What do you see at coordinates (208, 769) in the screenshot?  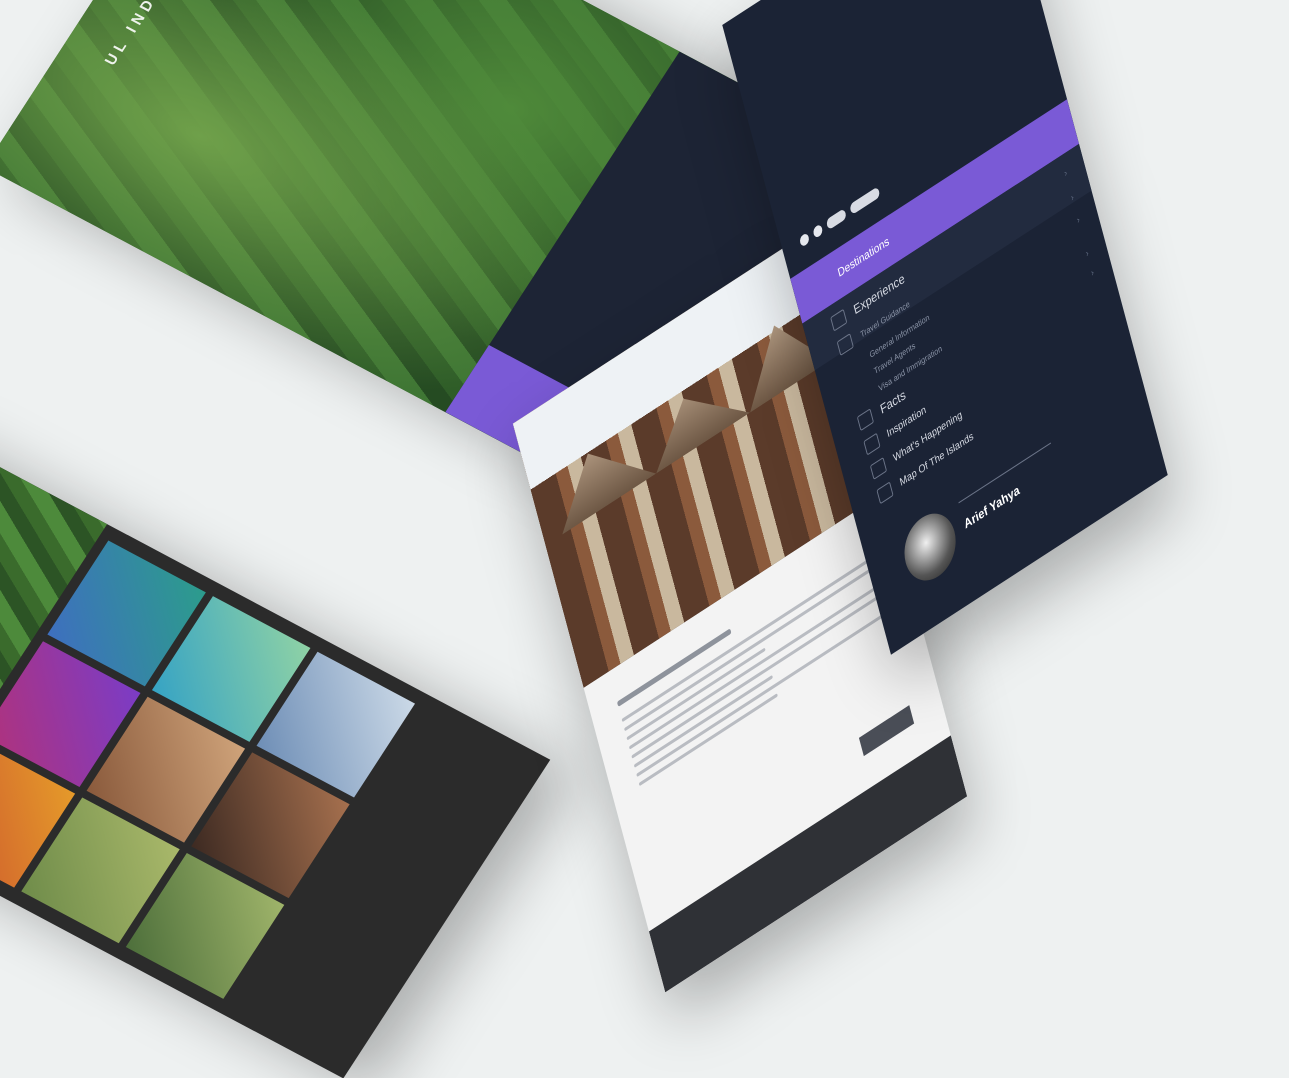 I see `gallery-grid` at bounding box center [208, 769].